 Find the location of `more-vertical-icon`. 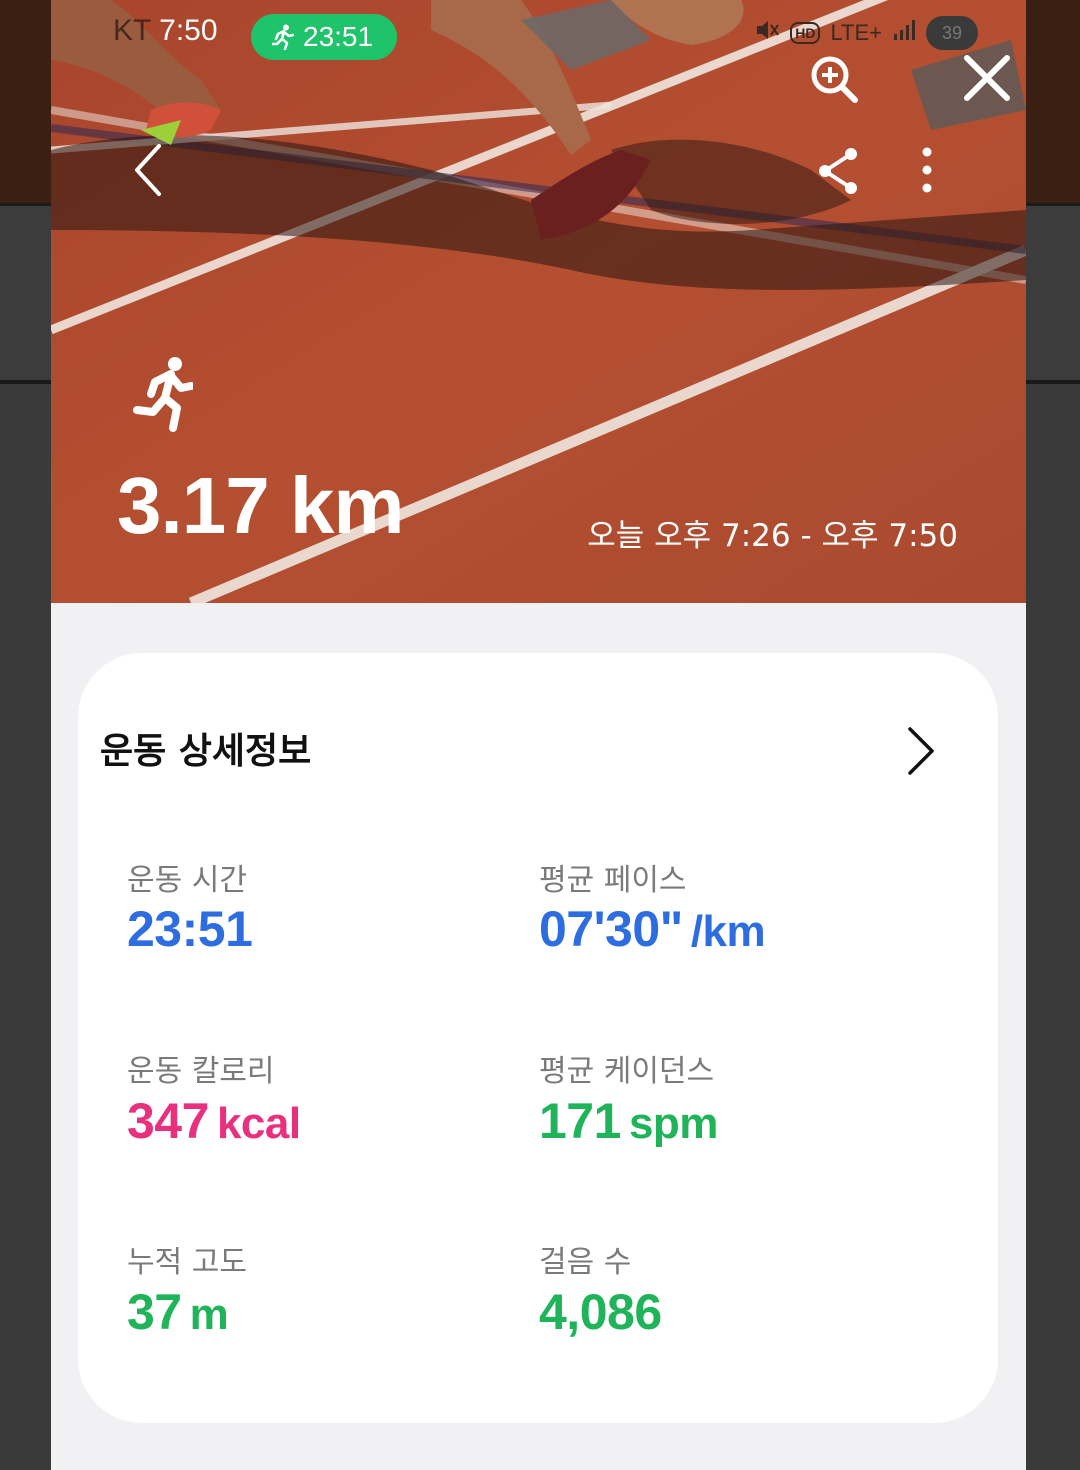

more-vertical-icon is located at coordinates (927, 170).